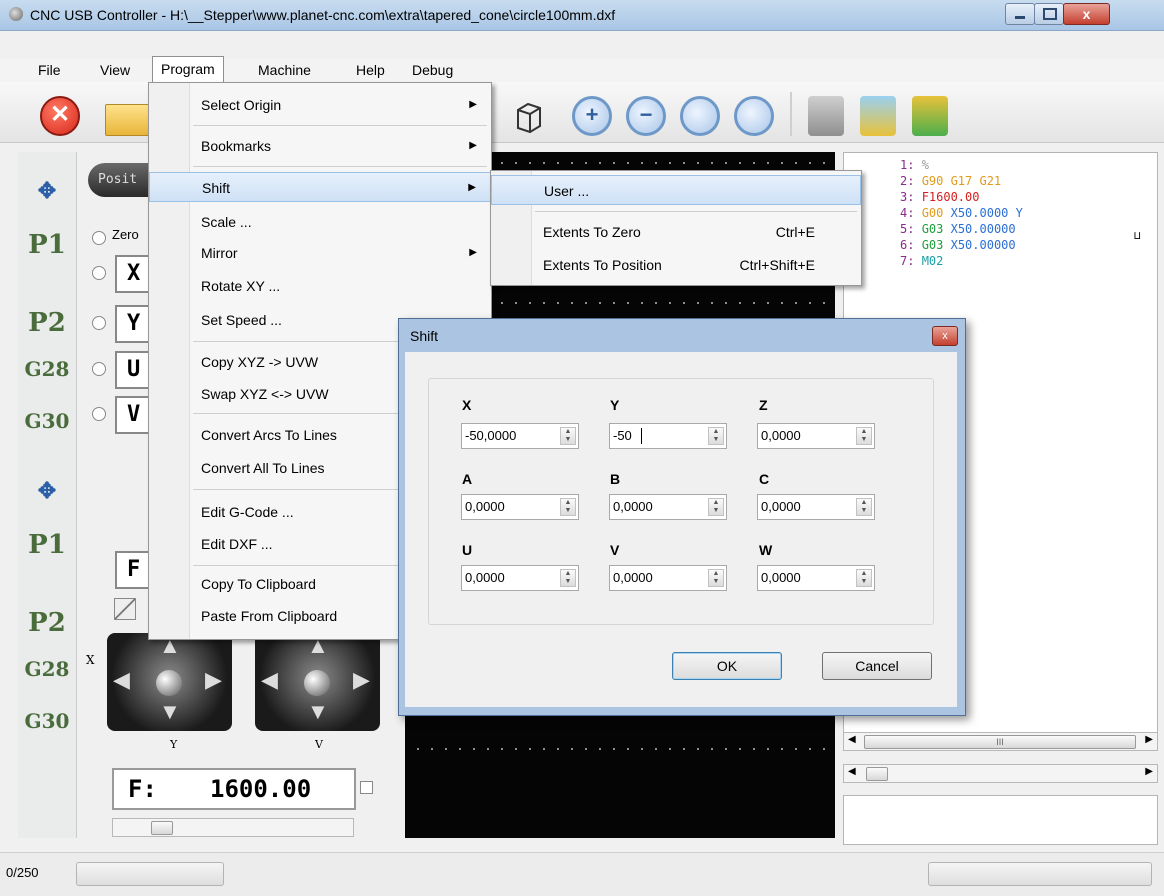  What do you see at coordinates (754, 116) in the screenshot?
I see `zoom-window-icon` at bounding box center [754, 116].